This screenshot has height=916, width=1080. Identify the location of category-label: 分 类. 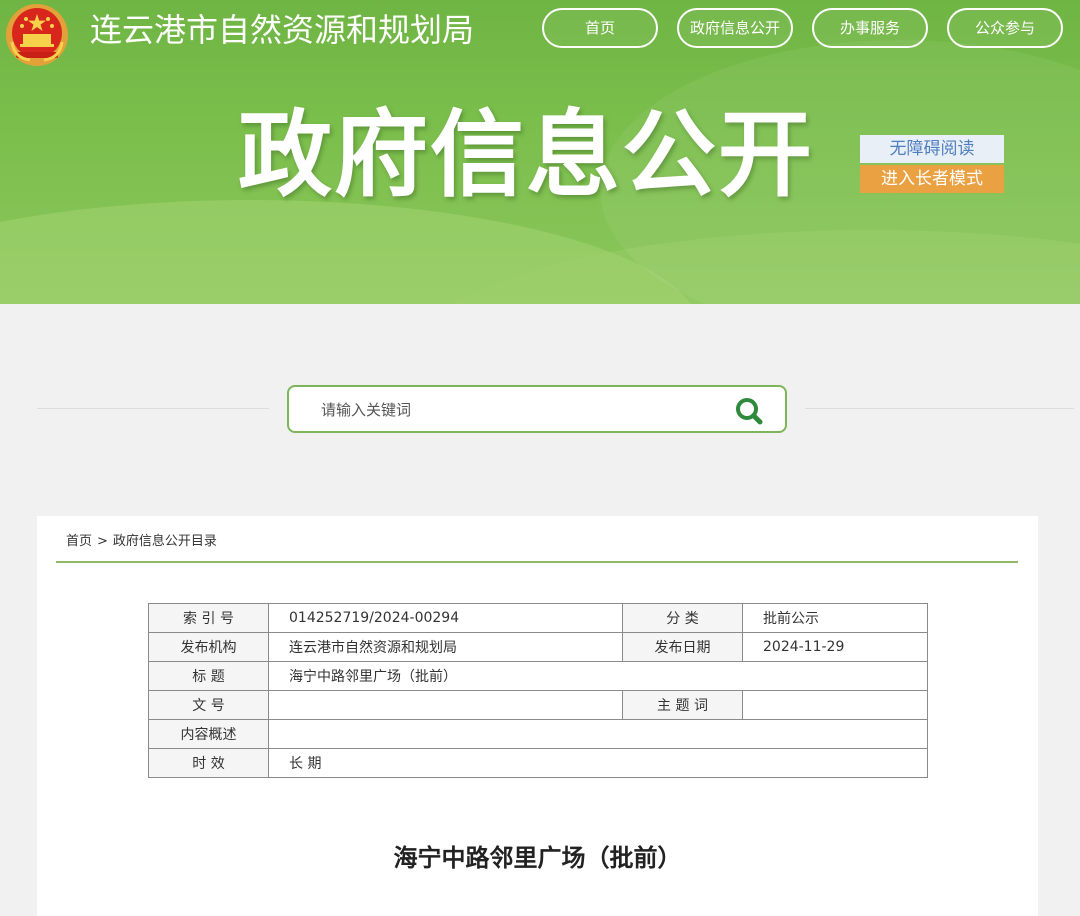
(682, 618).